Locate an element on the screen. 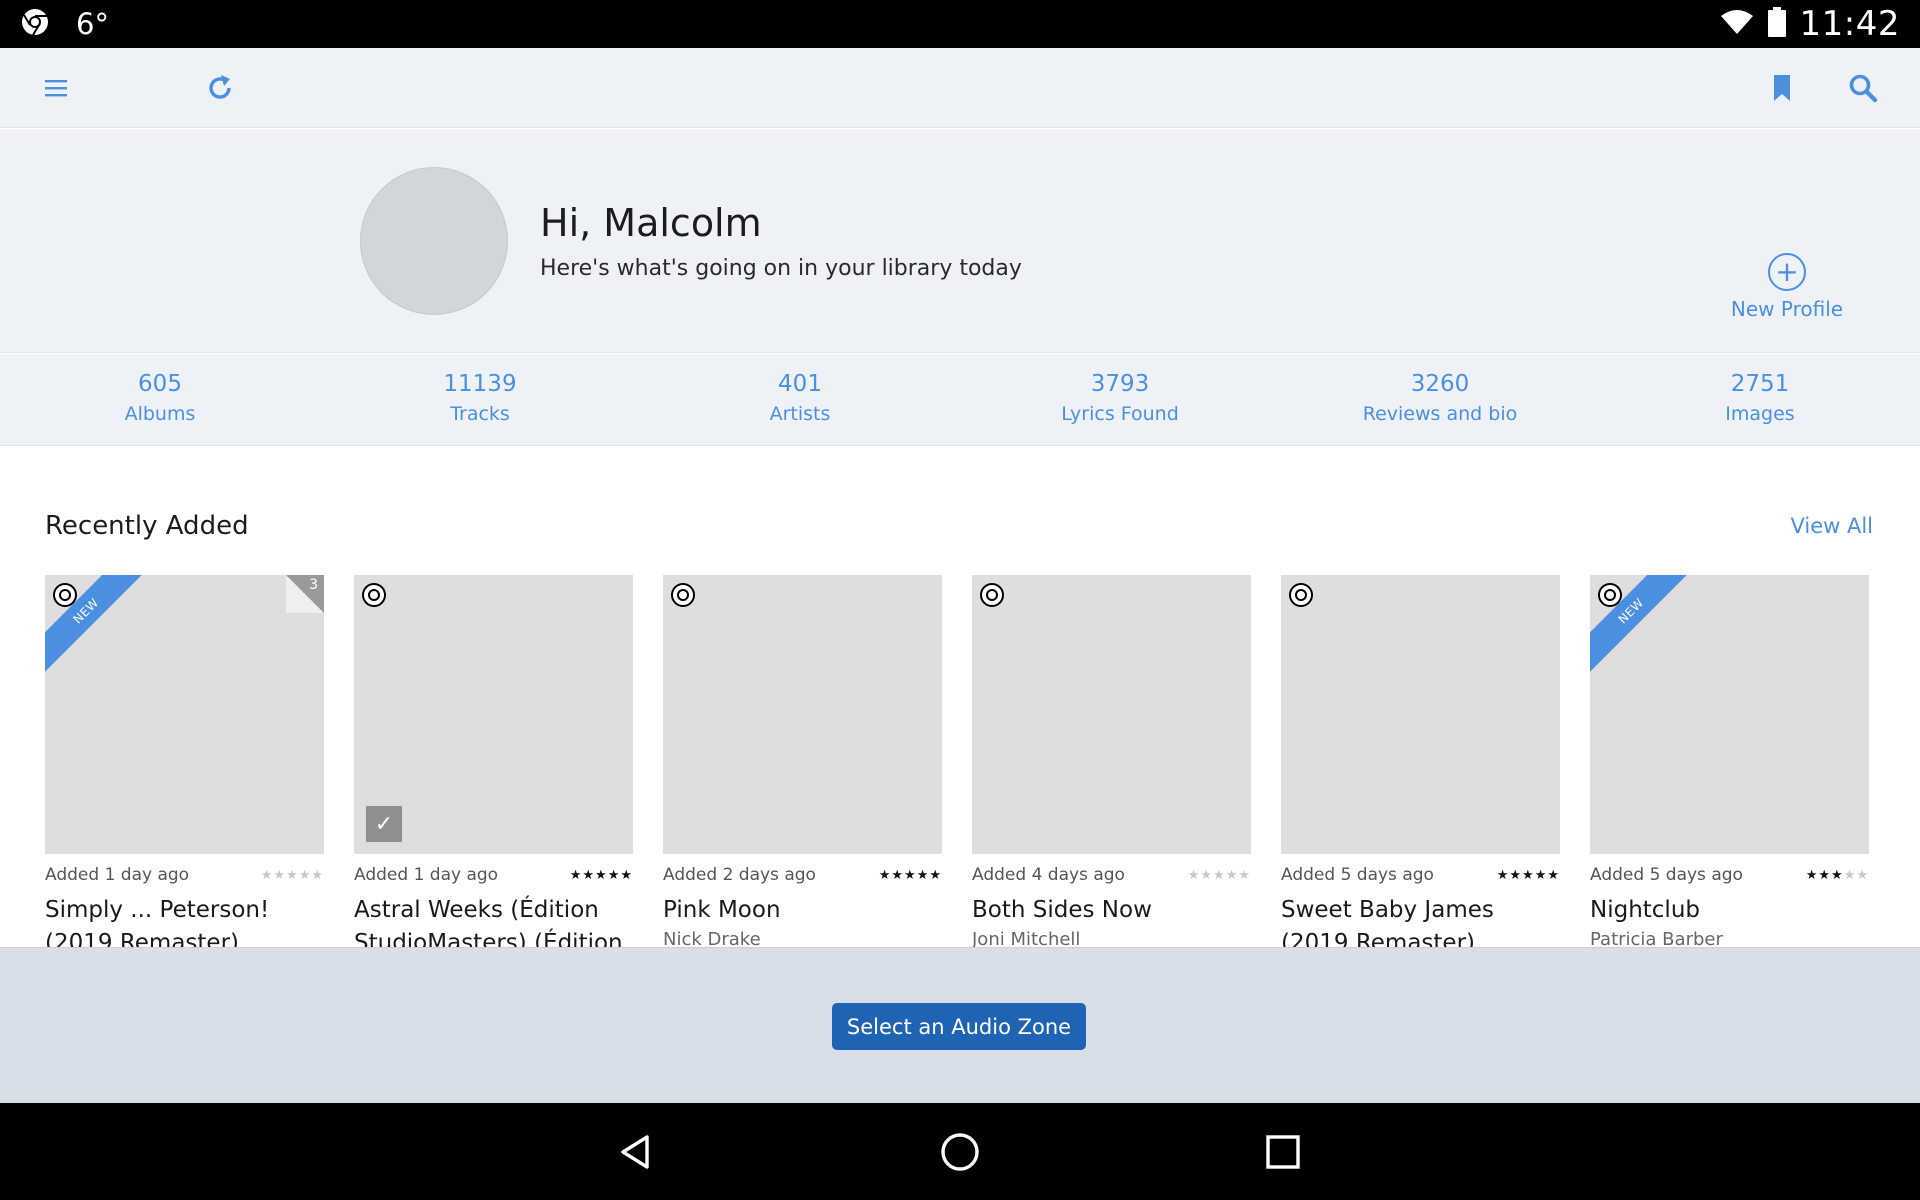 This screenshot has width=1920, height=1200. search-icon is located at coordinates (1863, 88).